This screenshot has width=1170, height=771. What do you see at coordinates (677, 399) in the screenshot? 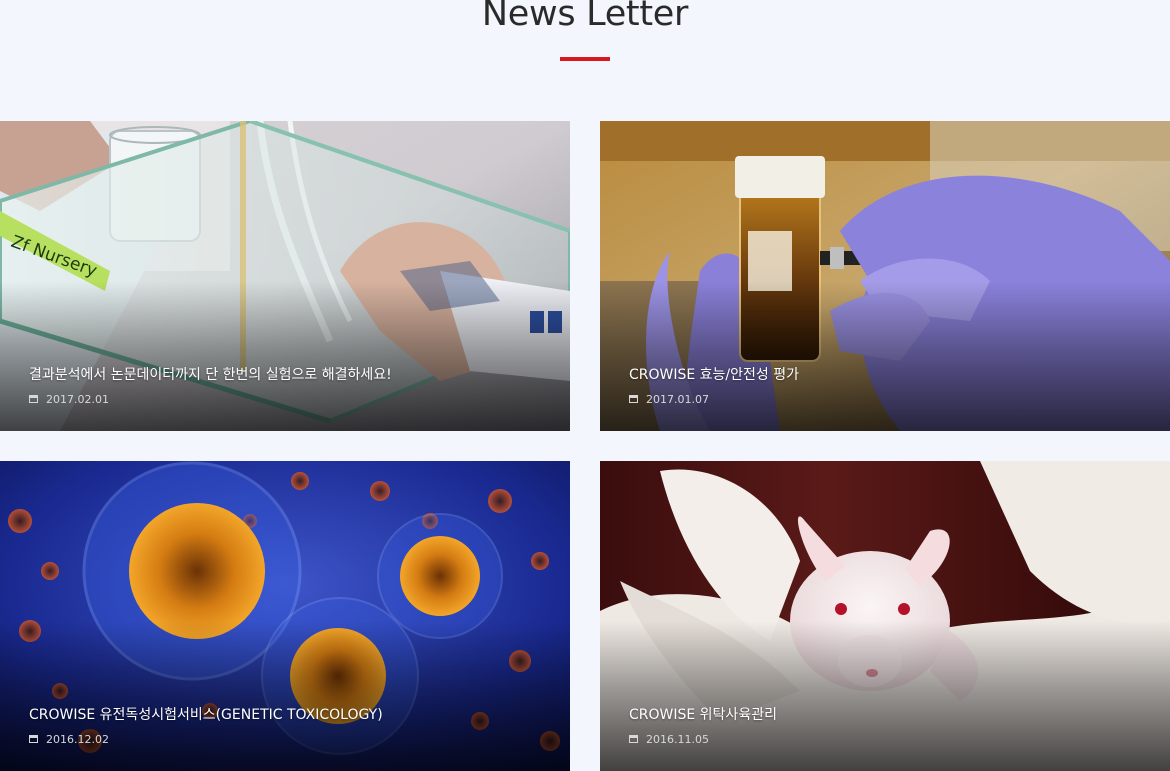
I see `news-card-date: 2017.01.07` at bounding box center [677, 399].